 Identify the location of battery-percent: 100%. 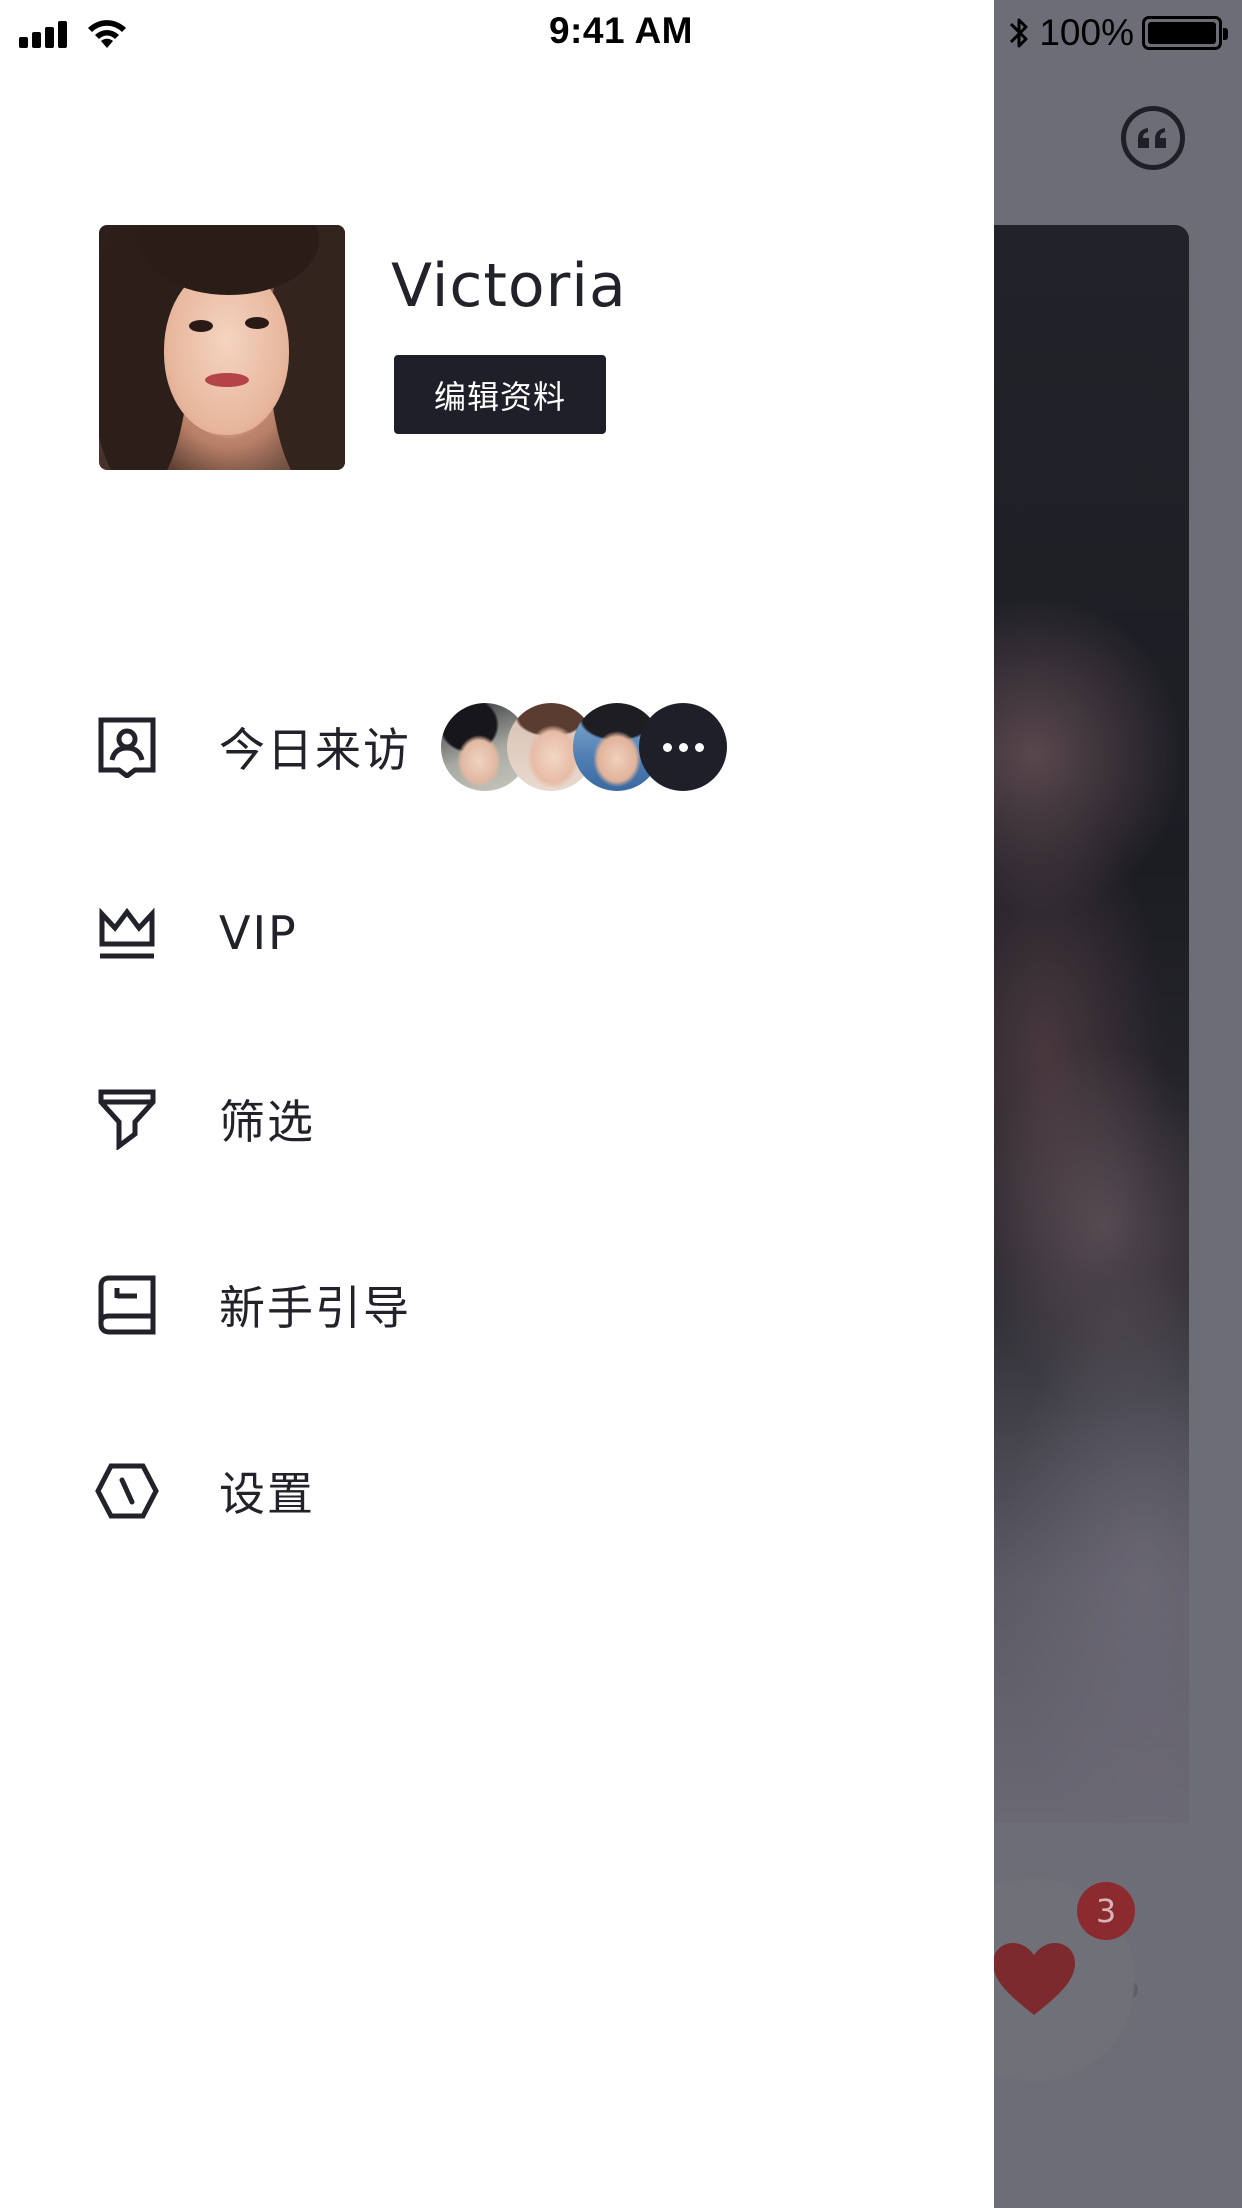
(1086, 32).